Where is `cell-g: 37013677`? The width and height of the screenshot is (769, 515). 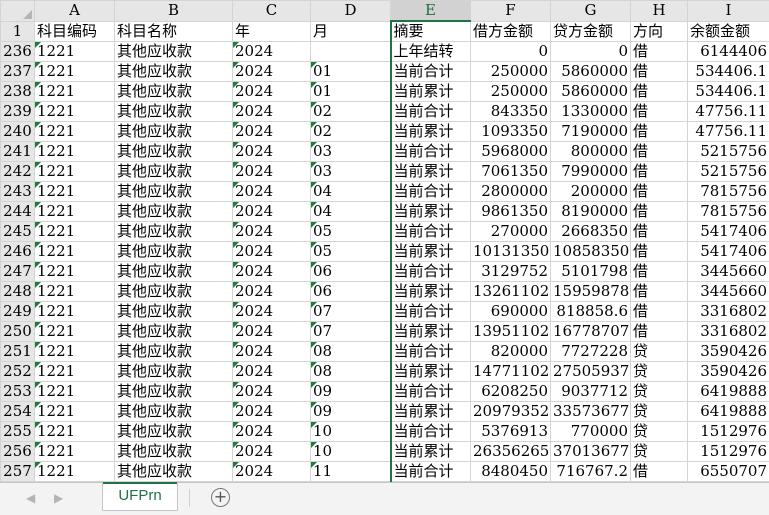 cell-g: 37013677 is located at coordinates (591, 452).